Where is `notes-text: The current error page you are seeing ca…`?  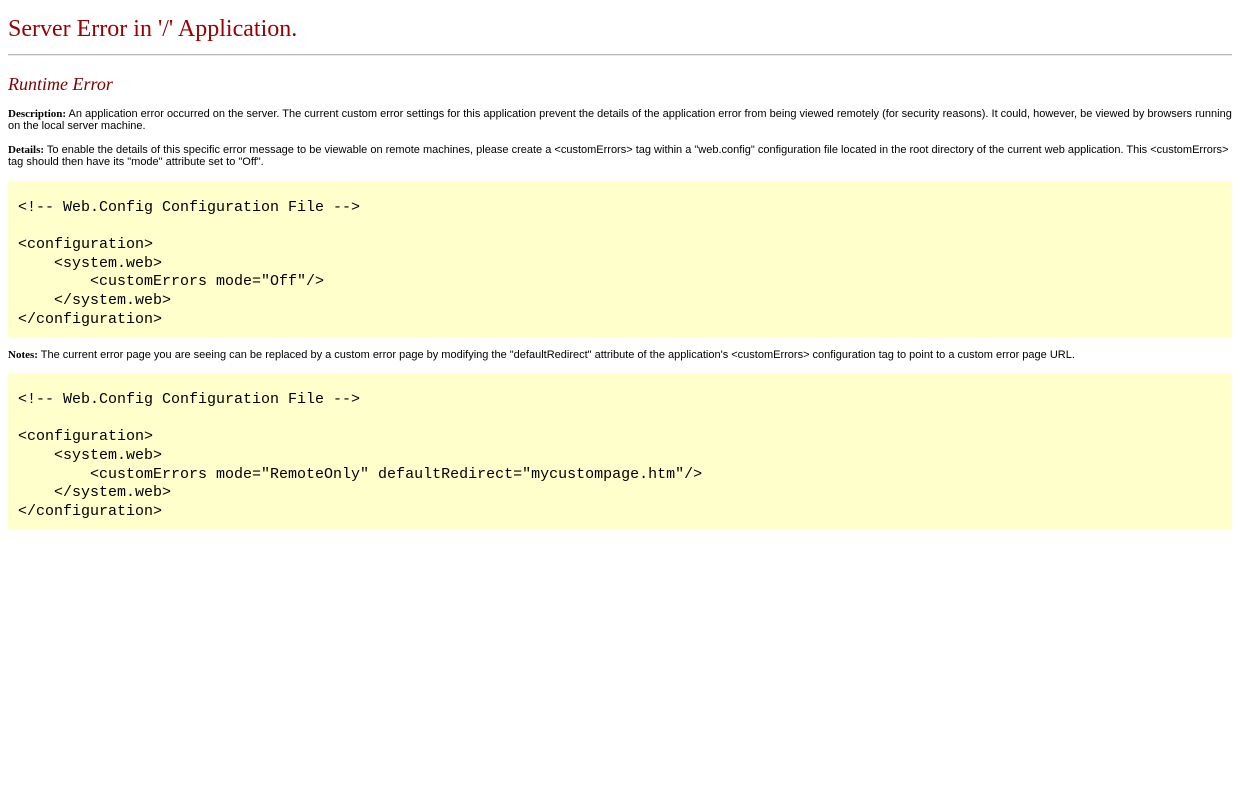 notes-text: The current error page you are seeing ca… is located at coordinates (556, 355).